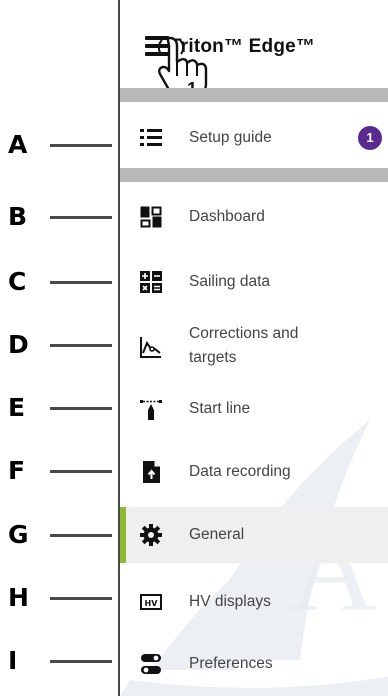 Image resolution: width=388 pixels, height=696 pixels. I want to click on callout-b: B, so click(61, 217).